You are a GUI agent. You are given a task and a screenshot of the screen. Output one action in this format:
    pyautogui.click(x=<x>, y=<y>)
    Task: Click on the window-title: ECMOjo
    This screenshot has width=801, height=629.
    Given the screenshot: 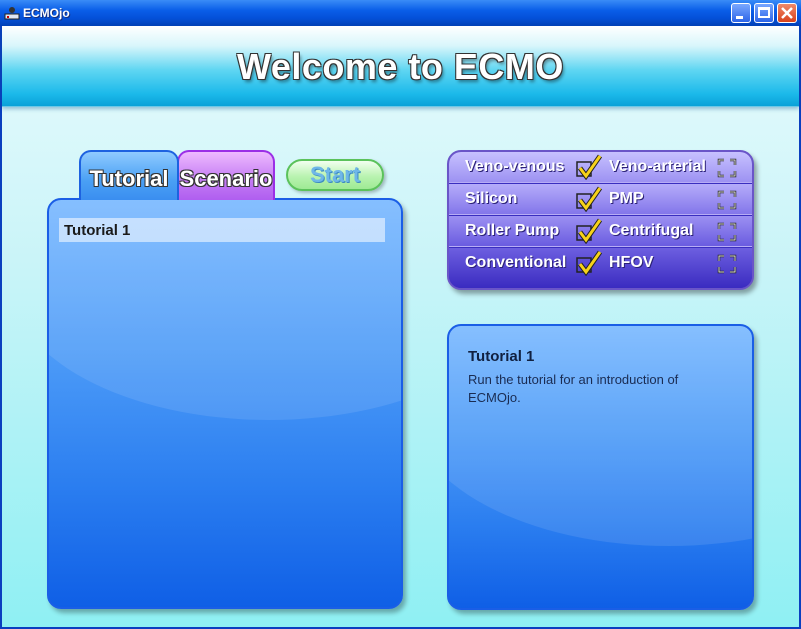 What is the action you would take?
    pyautogui.click(x=46, y=13)
    